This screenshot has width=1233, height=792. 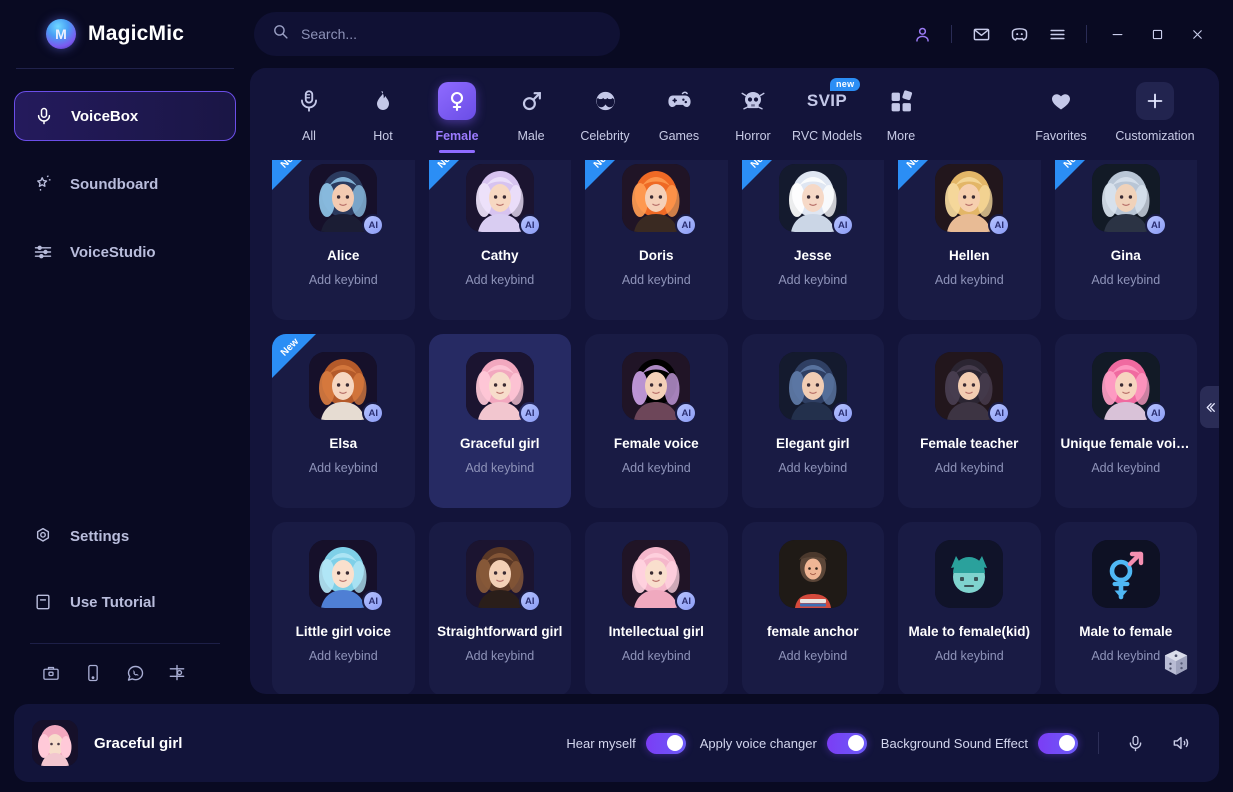 What do you see at coordinates (1061, 136) in the screenshot?
I see `tab-label: Favorites` at bounding box center [1061, 136].